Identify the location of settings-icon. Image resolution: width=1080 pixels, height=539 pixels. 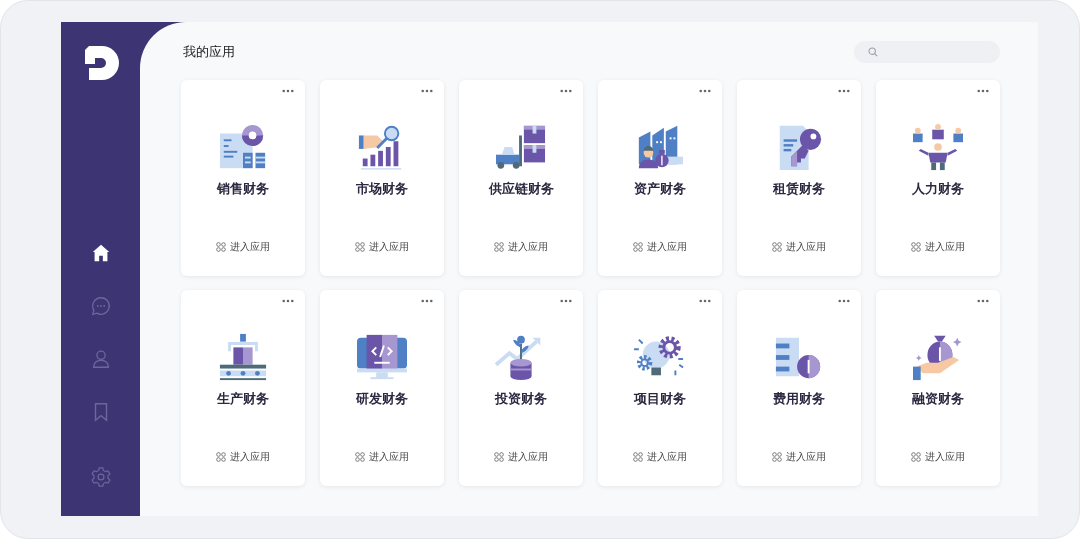
(100, 477).